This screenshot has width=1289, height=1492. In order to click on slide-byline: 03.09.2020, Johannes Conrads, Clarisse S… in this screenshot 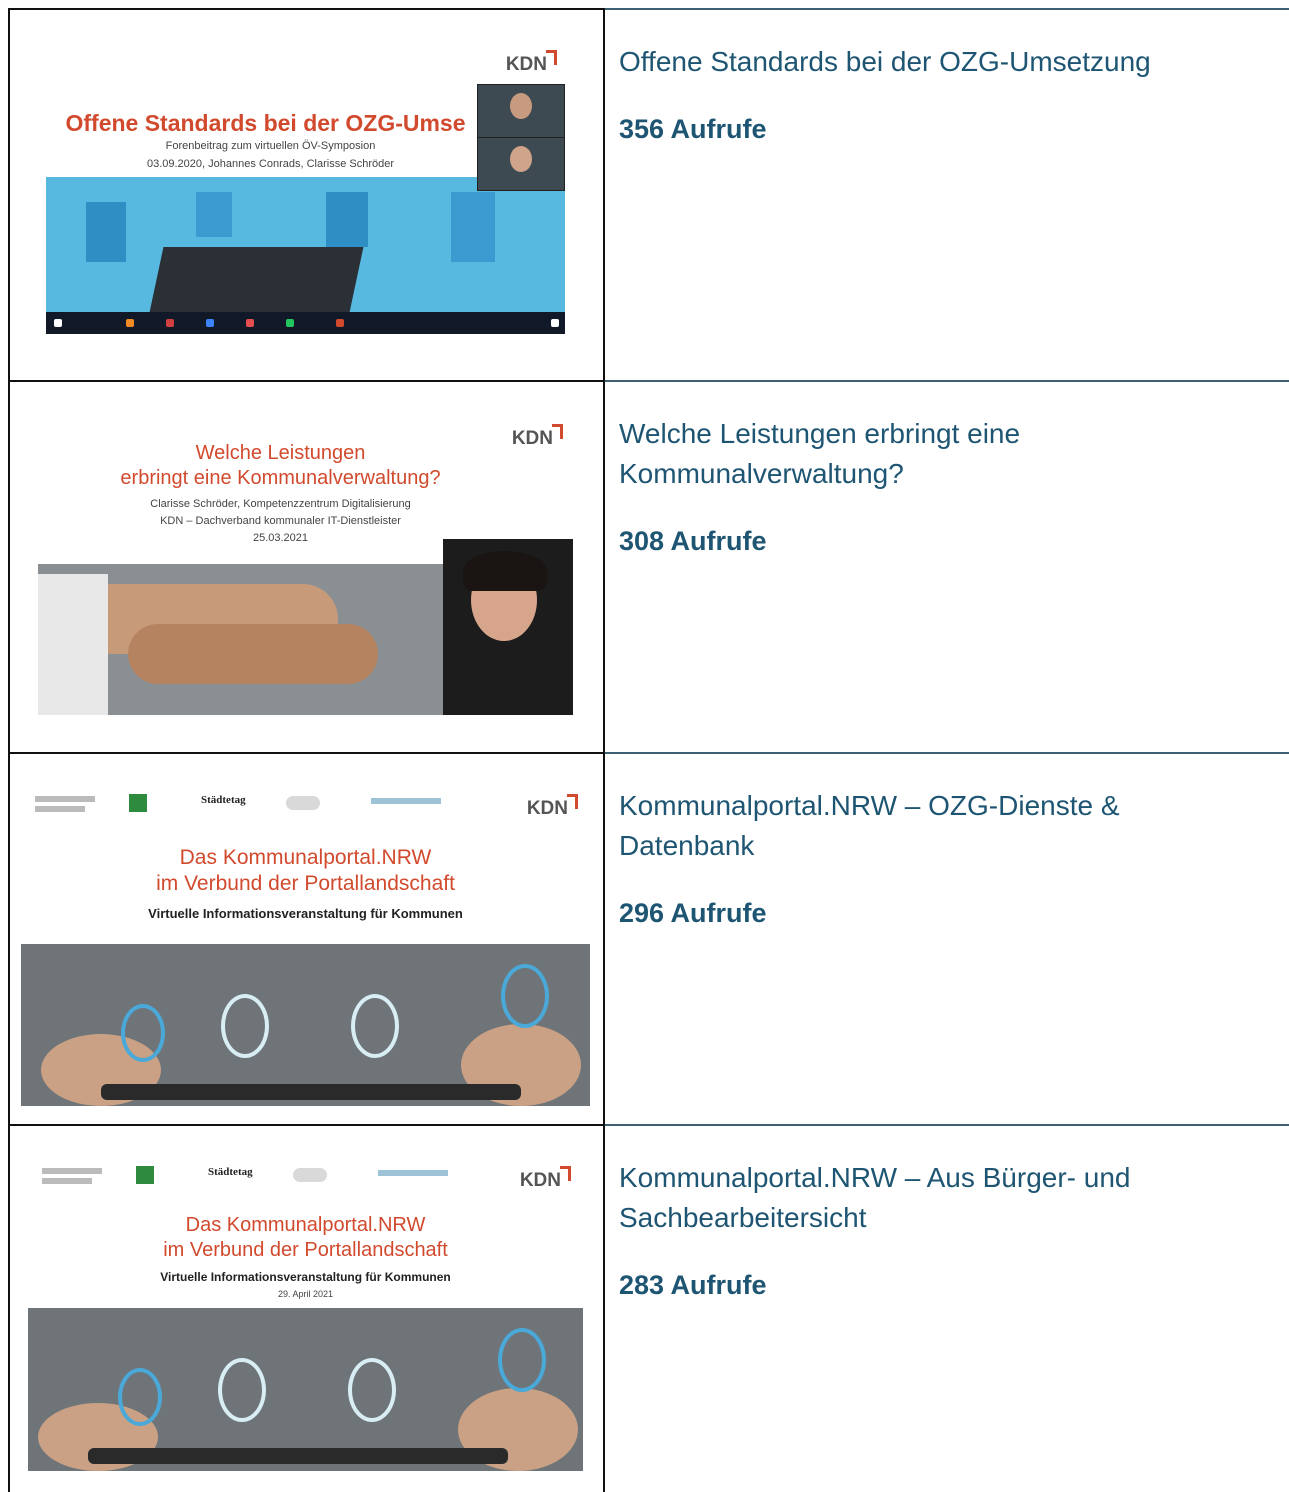, I will do `click(270, 164)`.